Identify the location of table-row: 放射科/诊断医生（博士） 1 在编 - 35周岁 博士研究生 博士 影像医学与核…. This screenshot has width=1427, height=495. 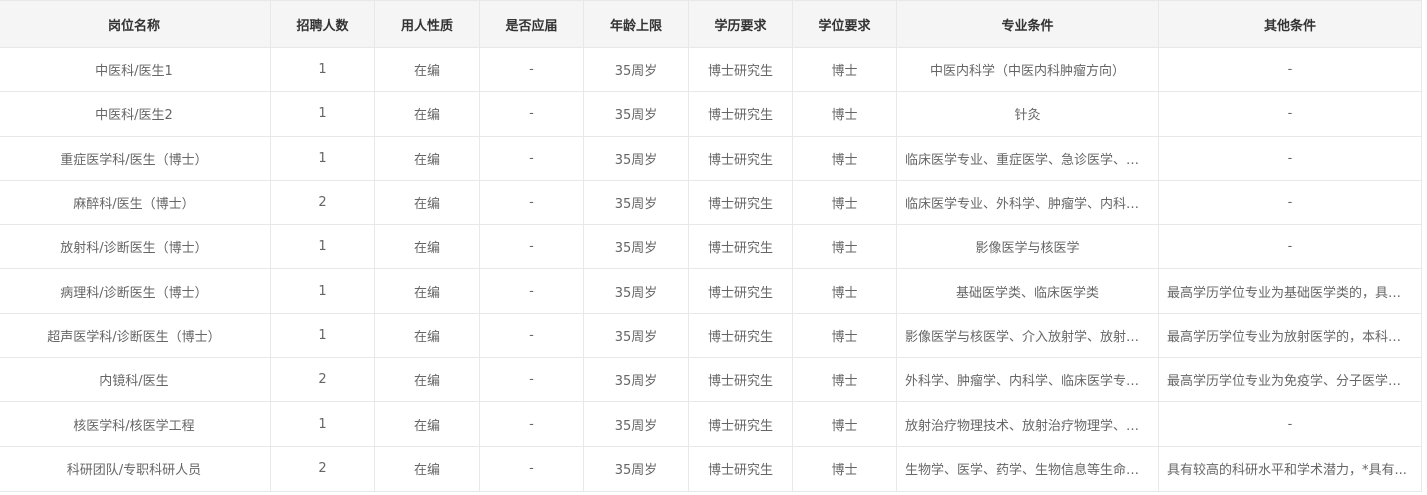
(711, 247).